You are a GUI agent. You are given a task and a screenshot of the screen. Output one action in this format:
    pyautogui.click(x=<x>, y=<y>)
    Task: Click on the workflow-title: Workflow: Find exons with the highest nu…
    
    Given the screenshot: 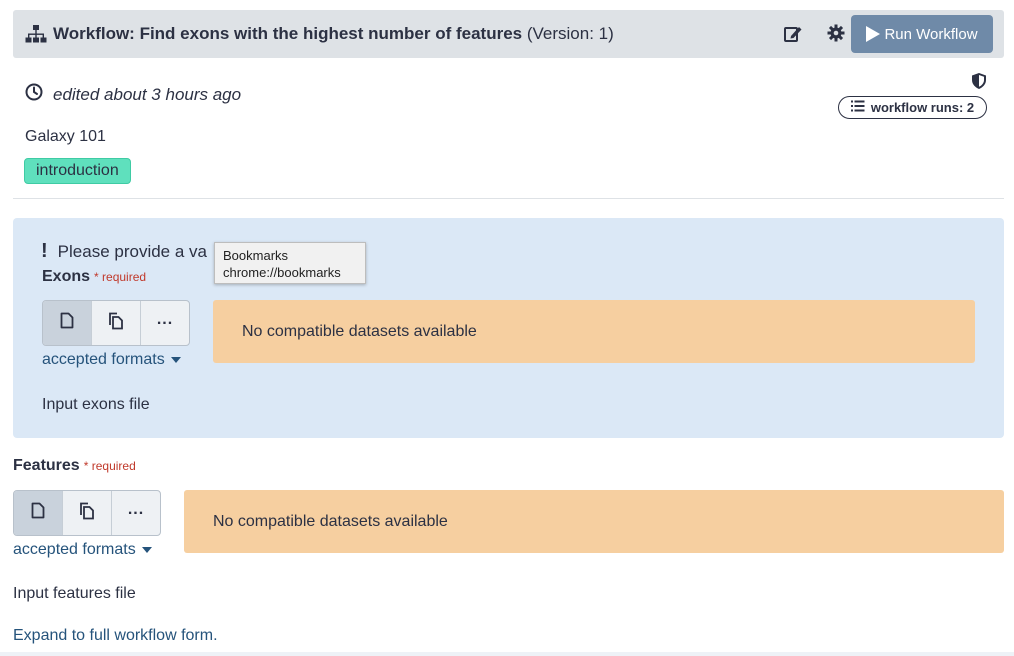 What is the action you would take?
    pyautogui.click(x=333, y=34)
    